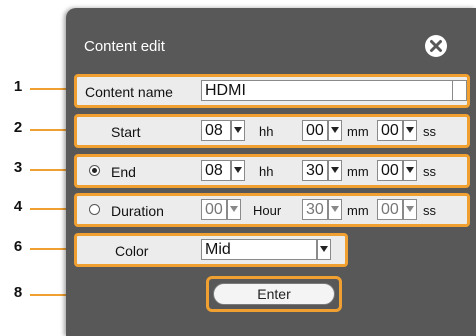 Image resolution: width=476 pixels, height=336 pixels. Describe the element at coordinates (18, 292) in the screenshot. I see `callout-8: 8` at that location.